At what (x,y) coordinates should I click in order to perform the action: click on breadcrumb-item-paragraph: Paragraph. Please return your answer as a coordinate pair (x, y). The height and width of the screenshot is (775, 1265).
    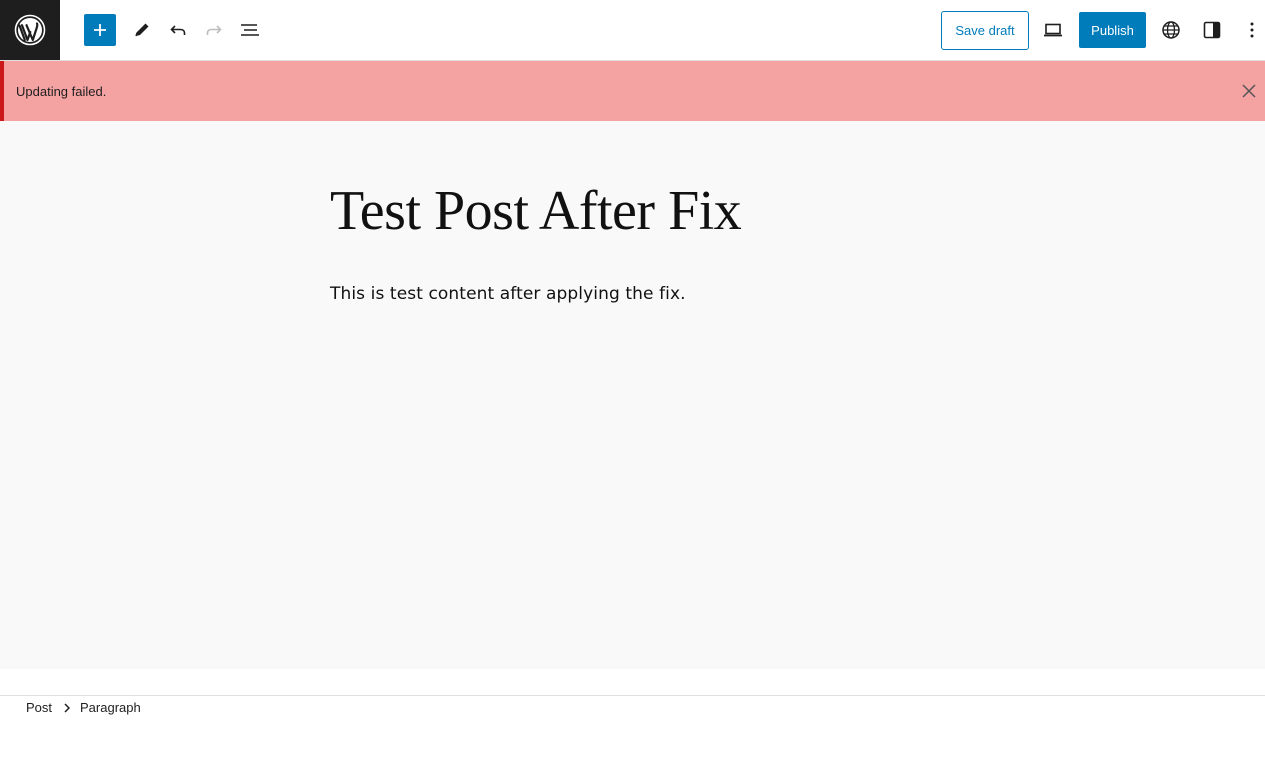
    Looking at the image, I should click on (110, 707).